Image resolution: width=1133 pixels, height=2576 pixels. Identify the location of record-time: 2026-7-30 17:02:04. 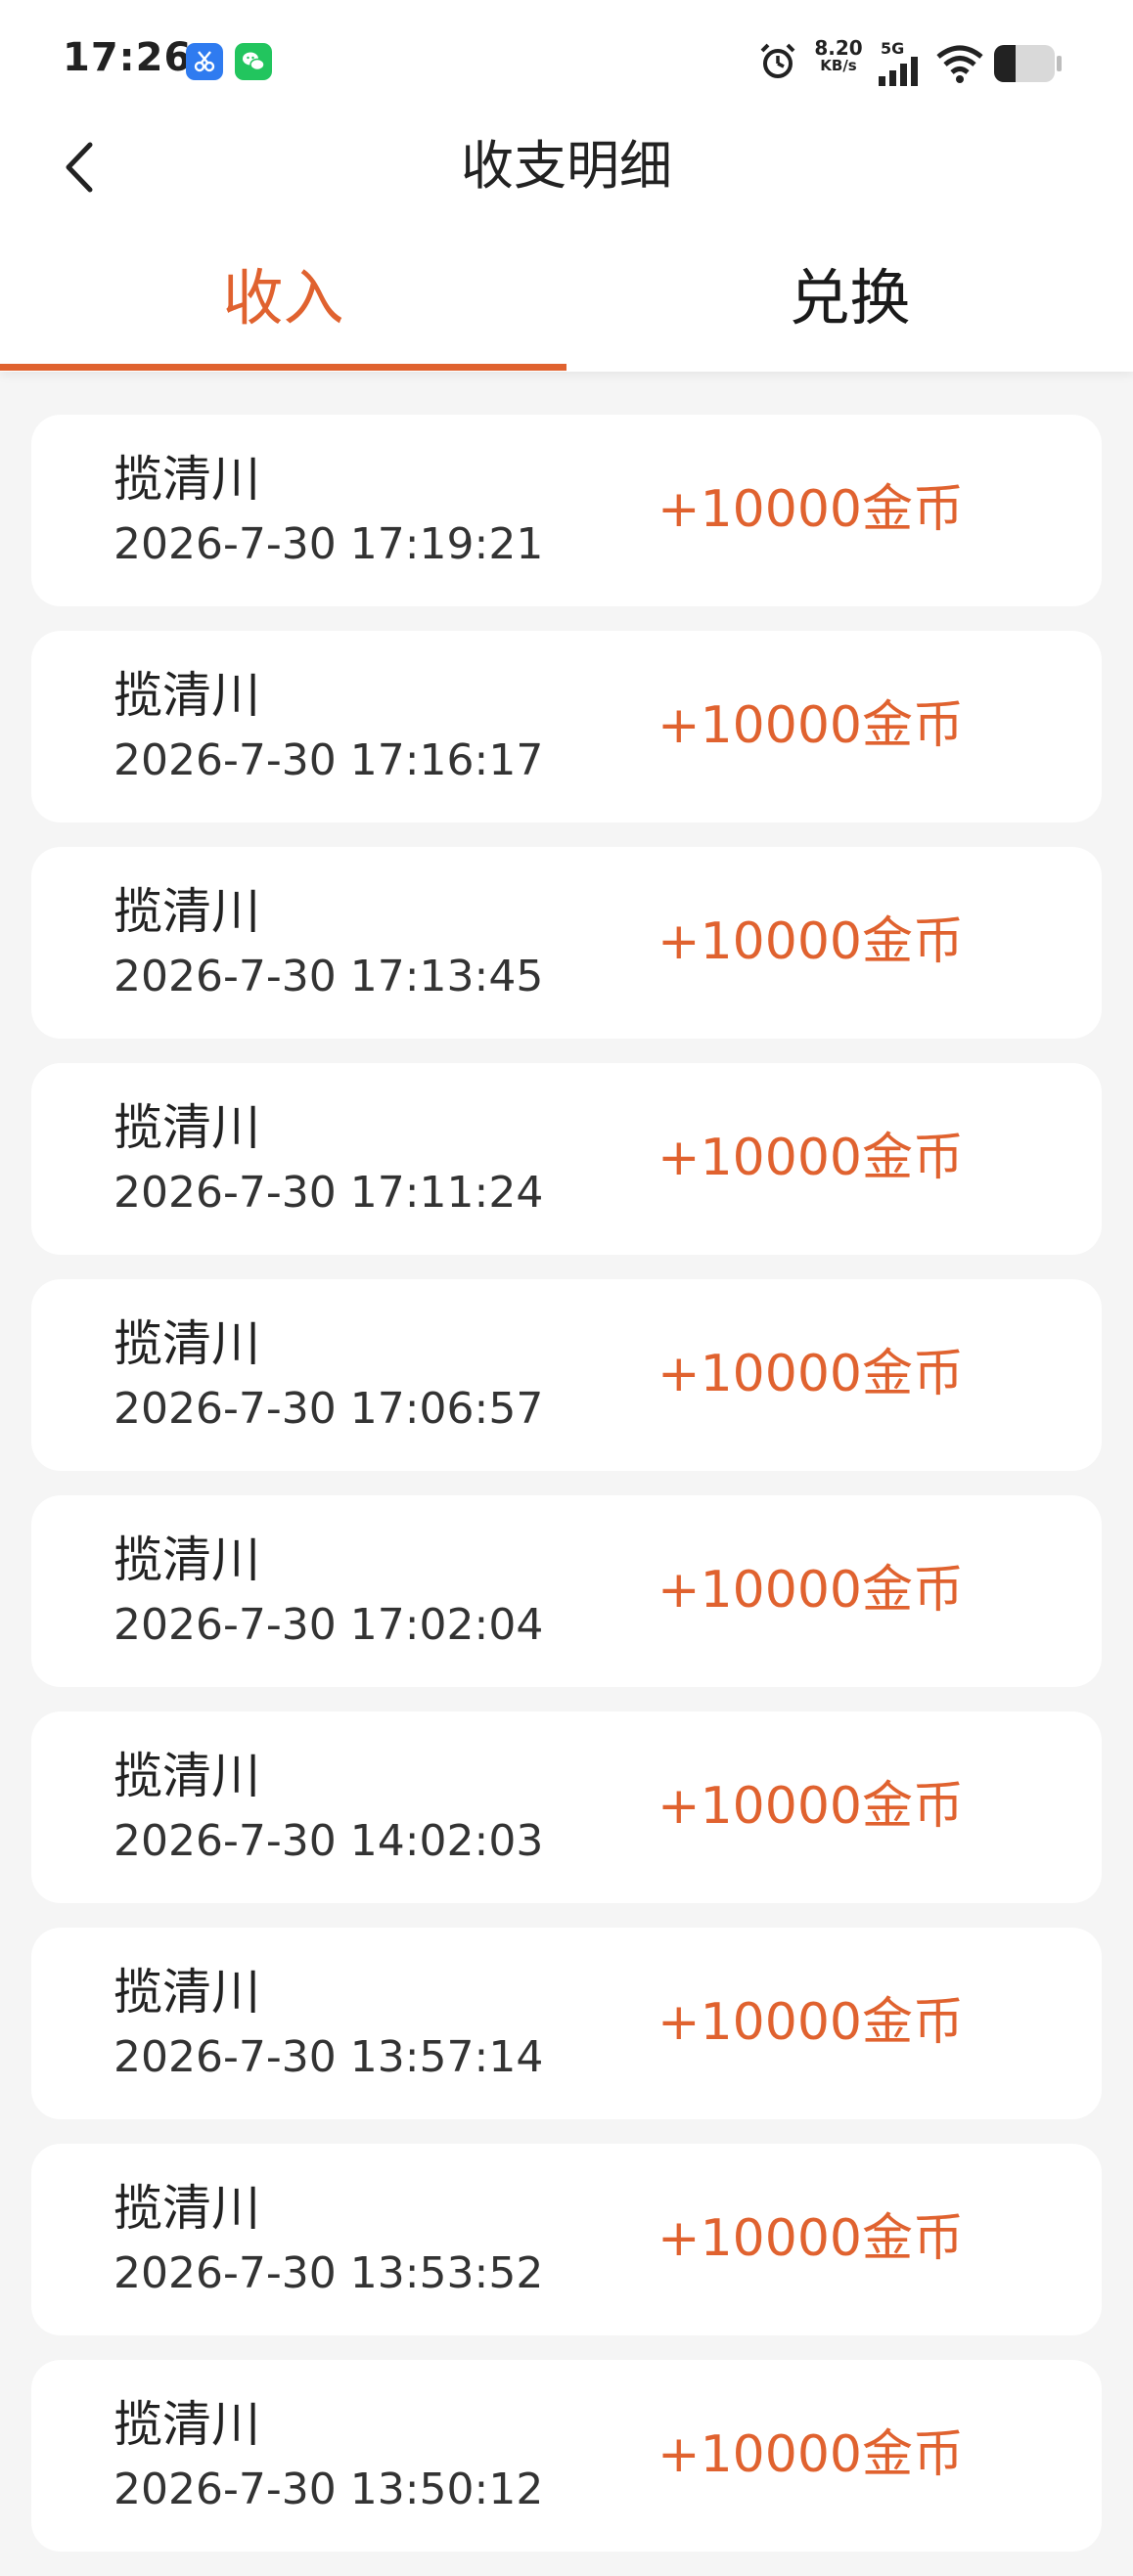
(328, 1625).